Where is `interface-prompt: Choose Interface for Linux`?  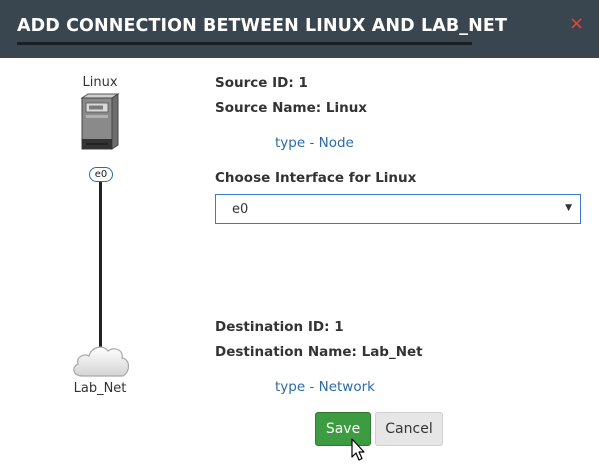
interface-prompt: Choose Interface for Linux is located at coordinates (316, 178).